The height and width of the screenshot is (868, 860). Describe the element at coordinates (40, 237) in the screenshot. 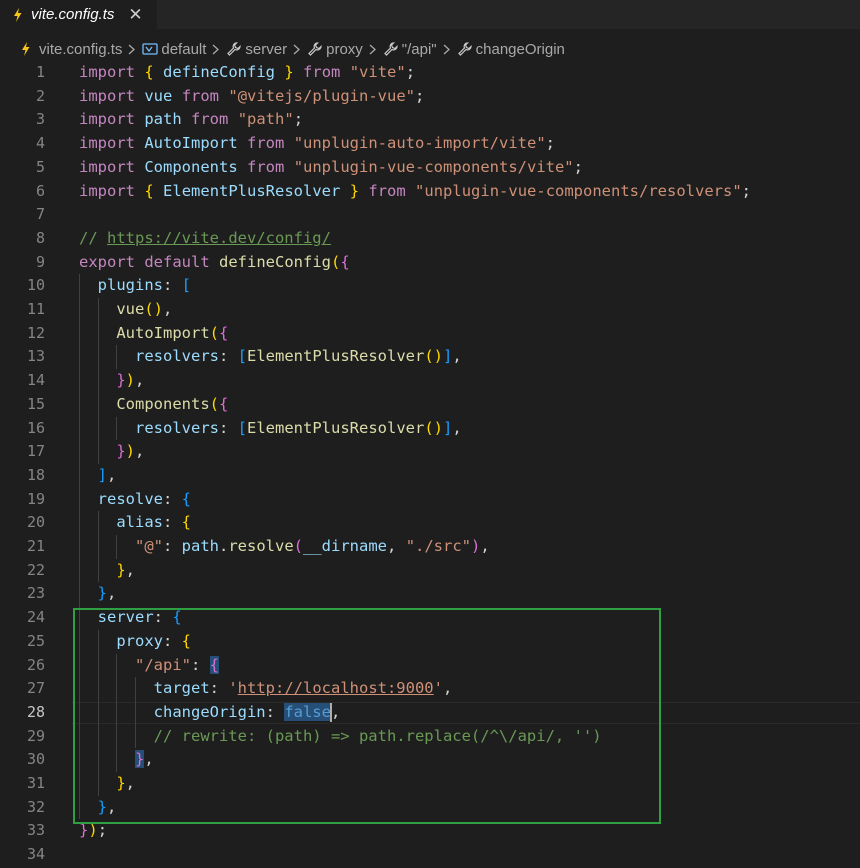

I see `line-number: 8` at that location.